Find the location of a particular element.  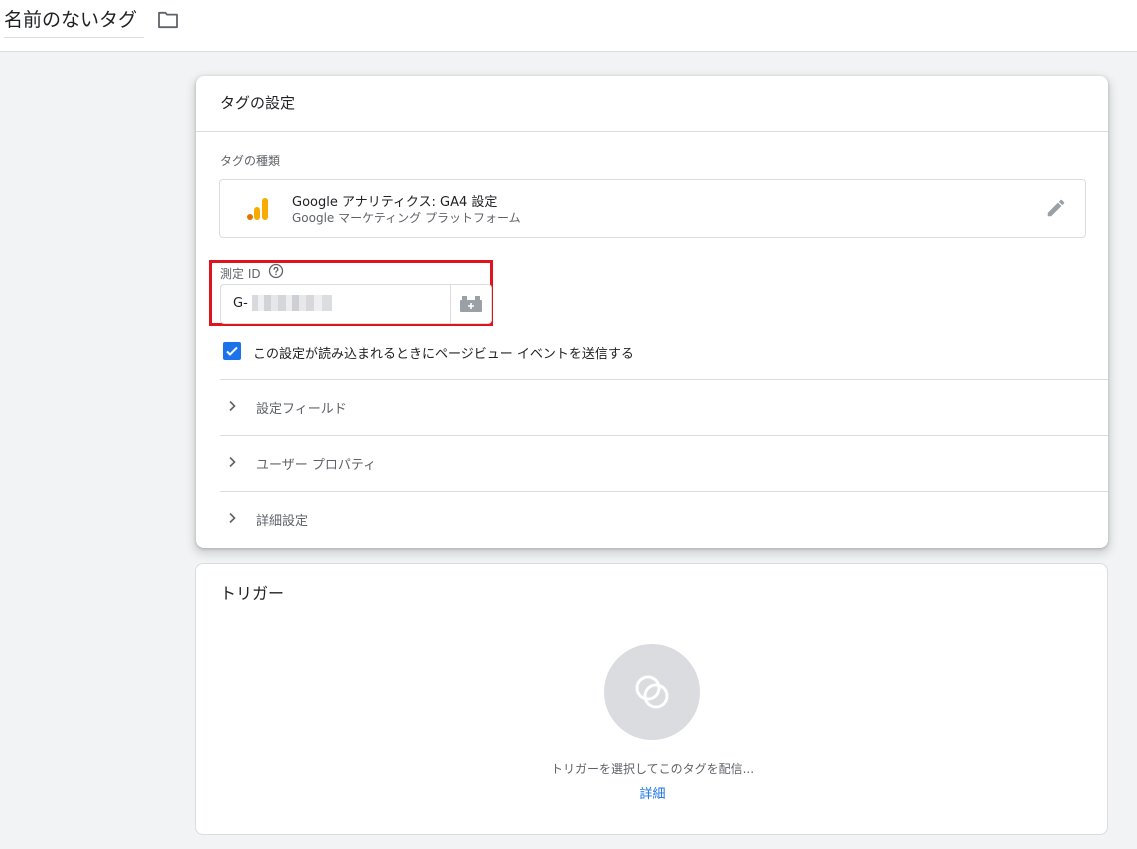

help-icon is located at coordinates (276, 271).